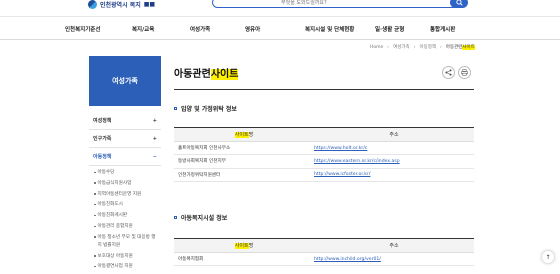 This screenshot has width=560, height=274. I want to click on gnb-item-baseline: 인천복지기준선, so click(82, 29).